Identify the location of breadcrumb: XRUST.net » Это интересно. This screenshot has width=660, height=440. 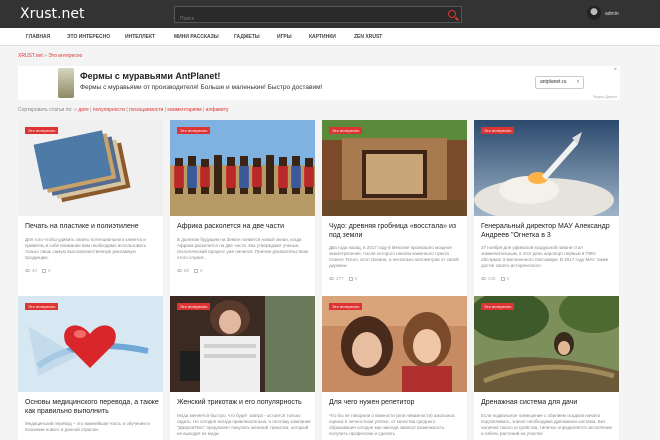
(50, 56).